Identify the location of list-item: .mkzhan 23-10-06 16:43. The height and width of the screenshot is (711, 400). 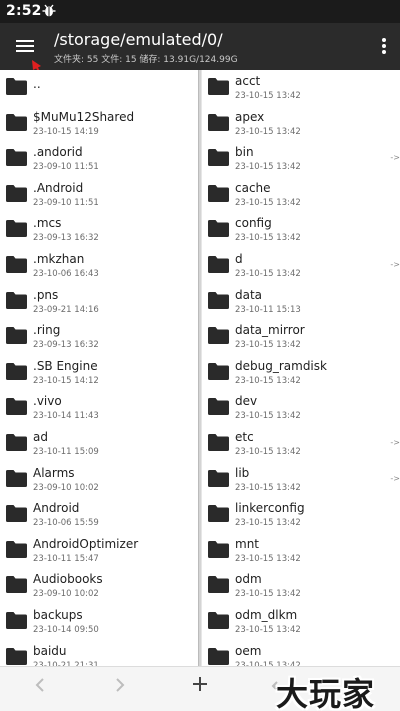
(99, 265).